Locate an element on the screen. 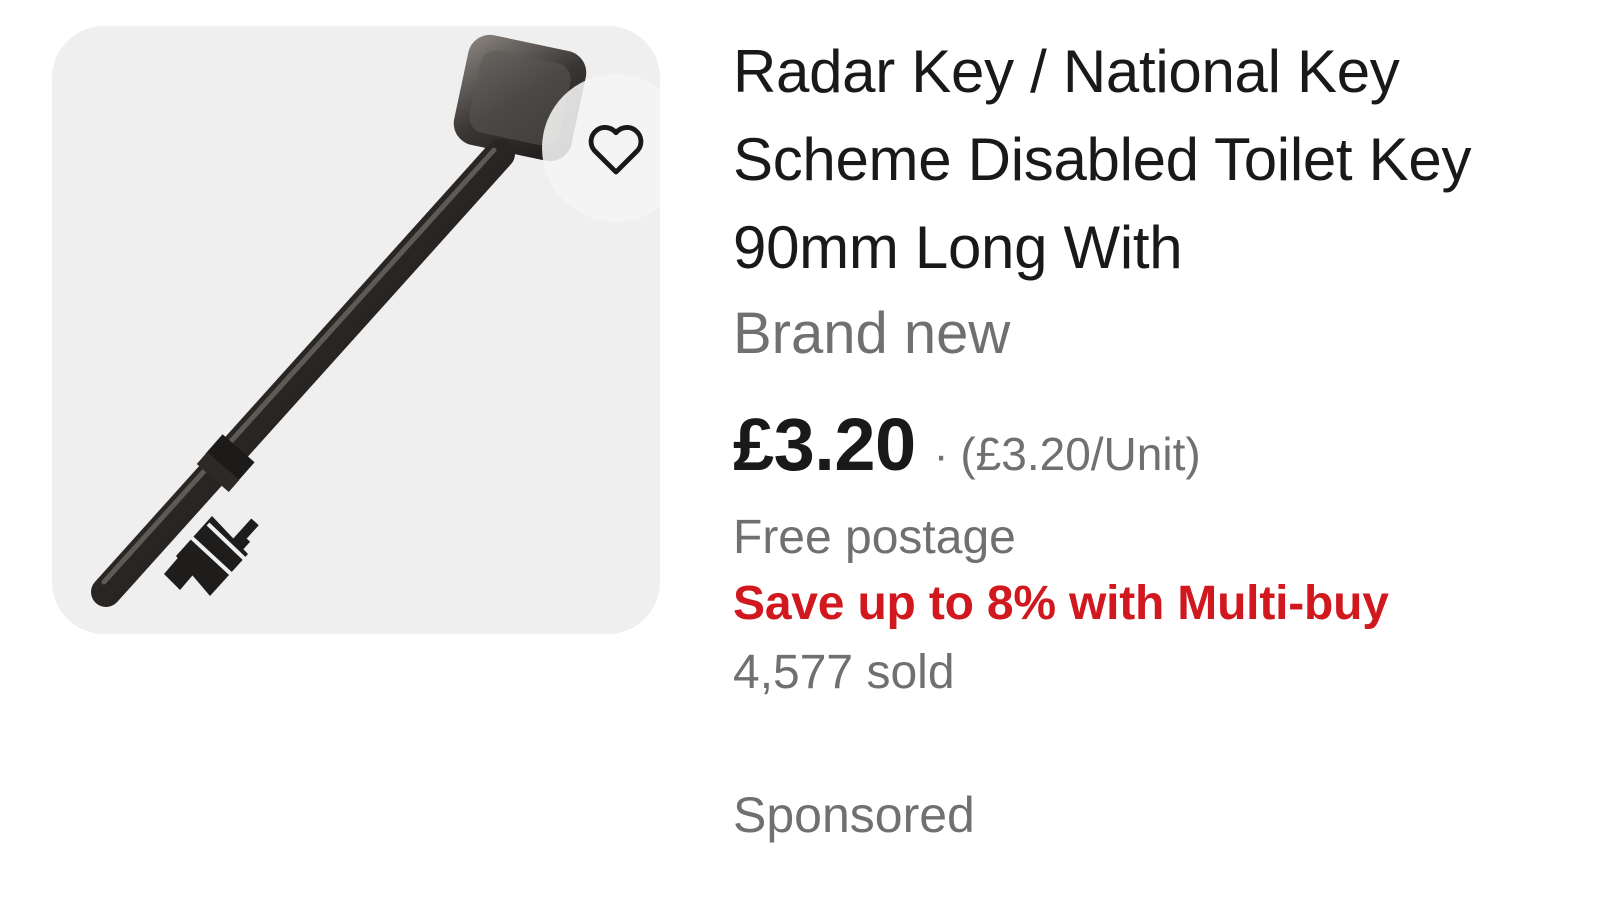  unit-price: (£3.20/Unit) is located at coordinates (1080, 454).